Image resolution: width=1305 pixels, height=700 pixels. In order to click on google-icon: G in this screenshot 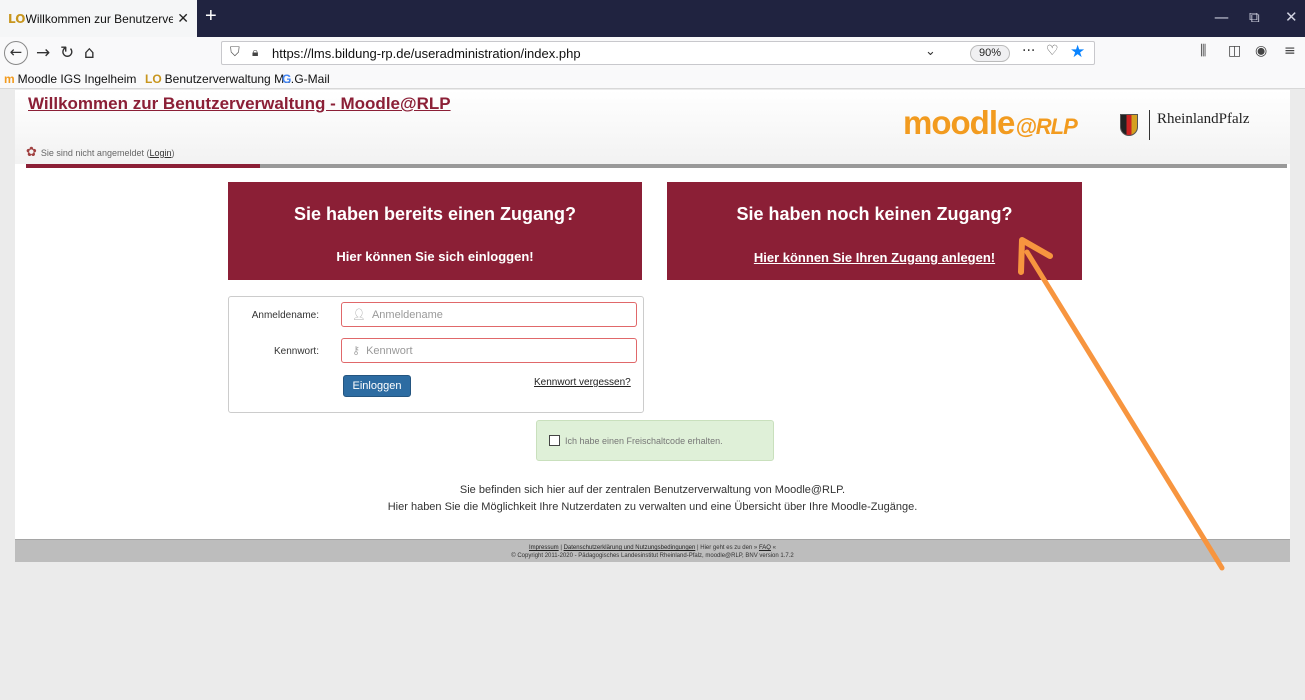, I will do `click(287, 79)`.